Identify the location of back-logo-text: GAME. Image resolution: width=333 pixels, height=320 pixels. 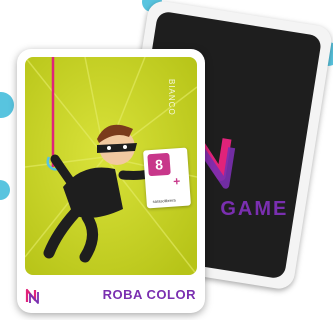
(254, 209).